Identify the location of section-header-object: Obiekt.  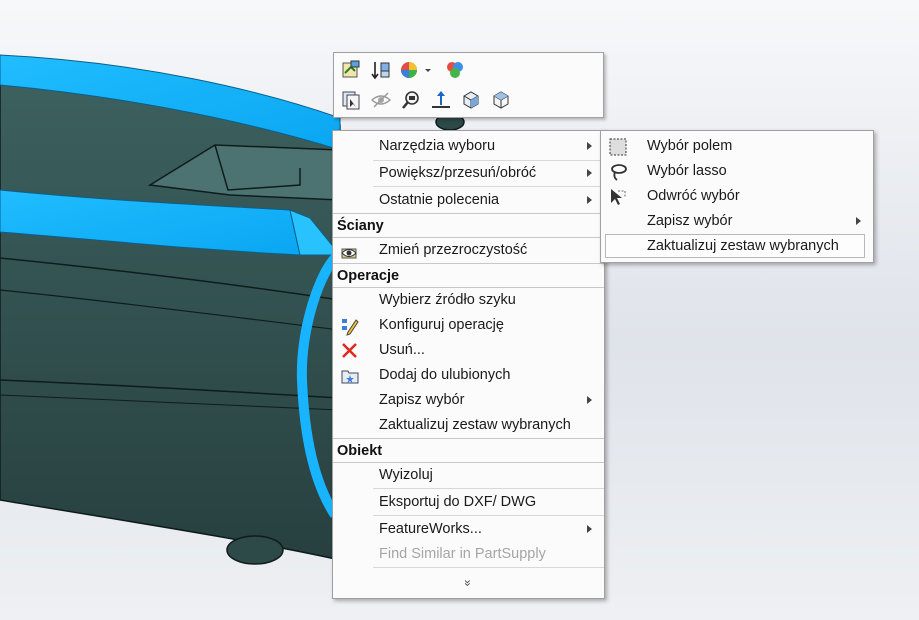
(360, 451).